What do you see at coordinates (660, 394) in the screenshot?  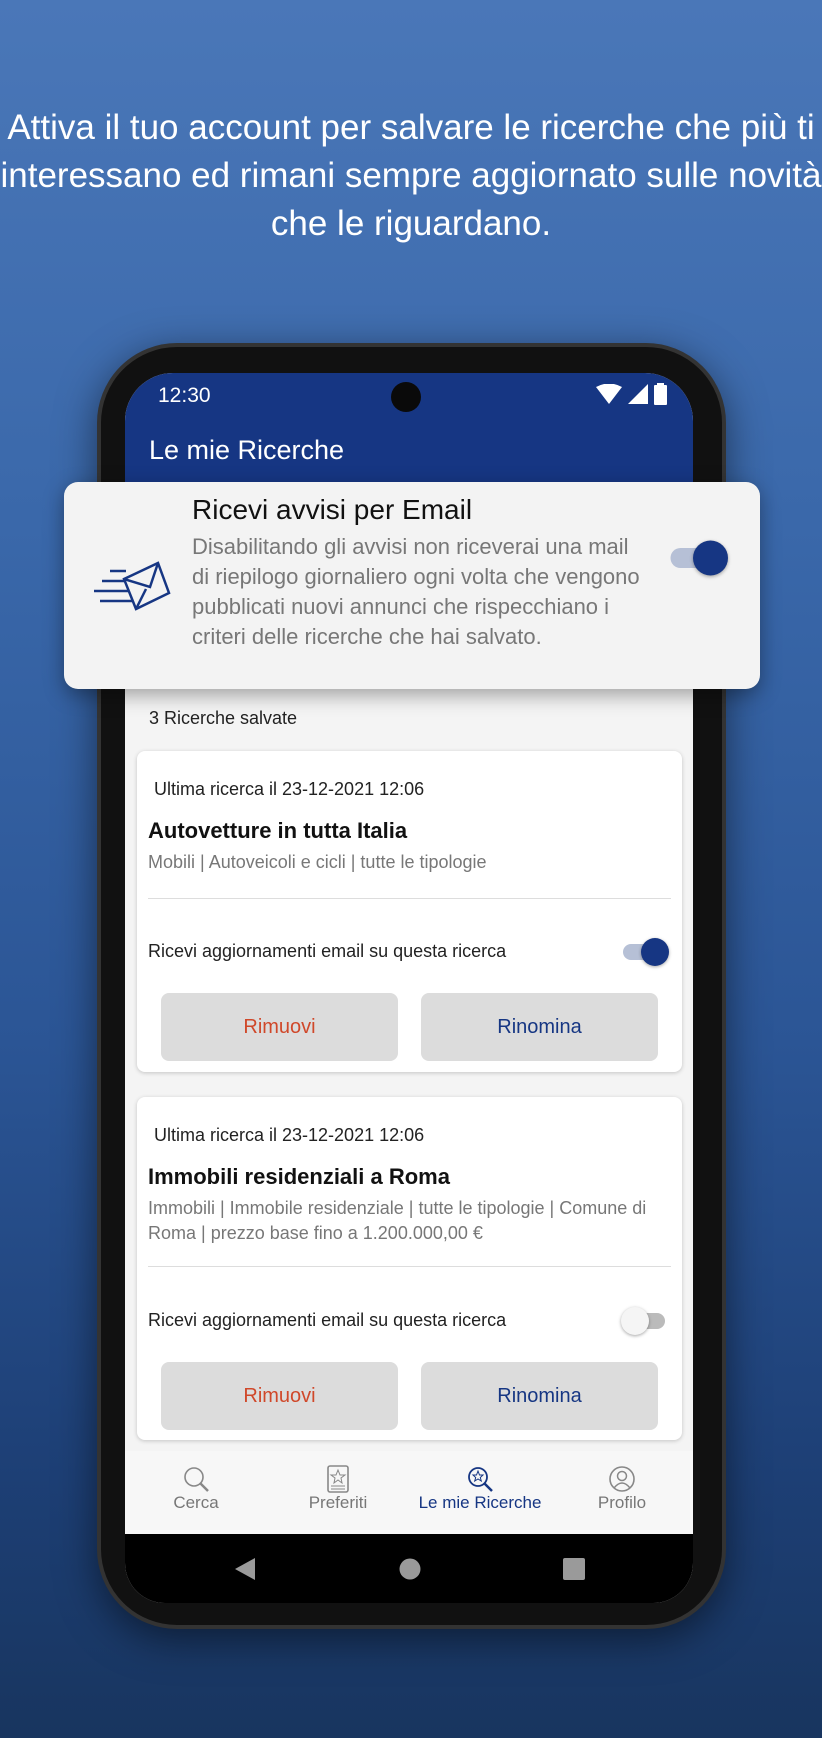 I see `battery-icon` at bounding box center [660, 394].